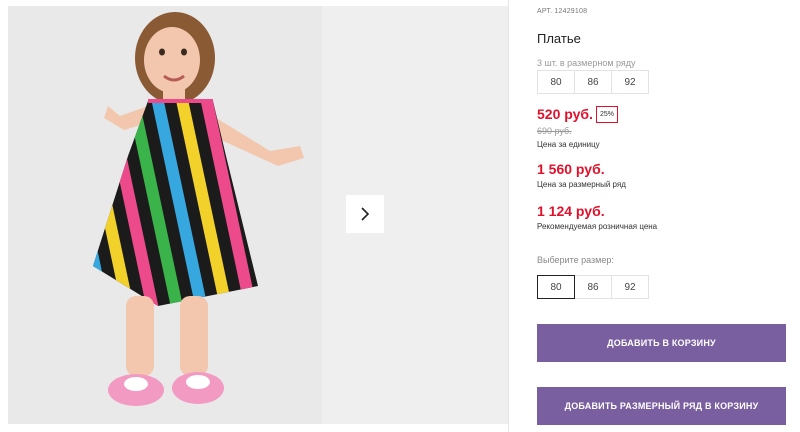 Image resolution: width=800 pixels, height=432 pixels. I want to click on size-option-92: 92, so click(630, 287).